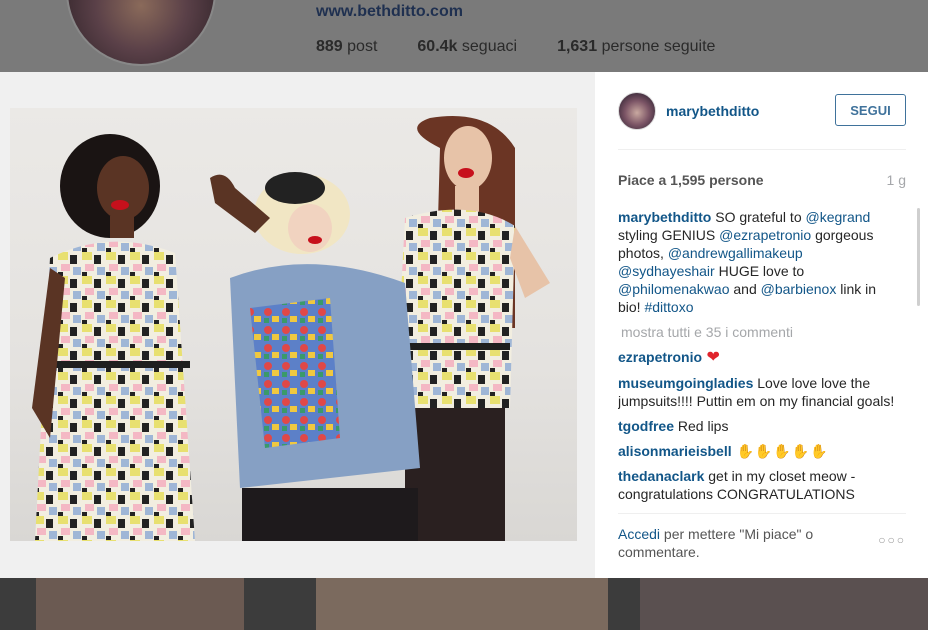 The width and height of the screenshot is (928, 630). What do you see at coordinates (347, 46) in the screenshot?
I see `stat-posts: 889 post` at bounding box center [347, 46].